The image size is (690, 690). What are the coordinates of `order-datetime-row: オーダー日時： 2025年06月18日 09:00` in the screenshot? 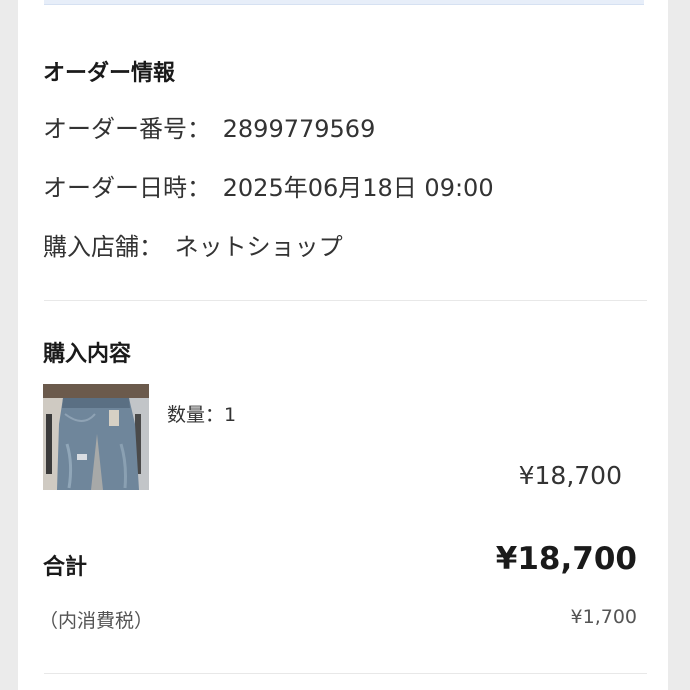 It's located at (268, 185).